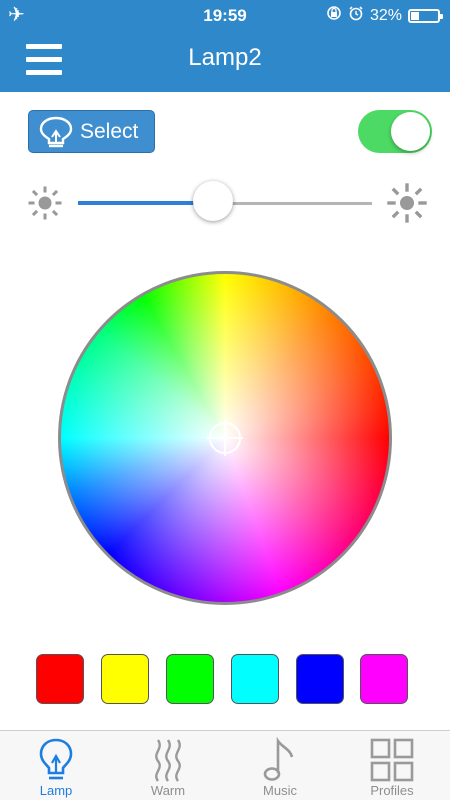  I want to click on preset-swatch-cyan, so click(255, 679).